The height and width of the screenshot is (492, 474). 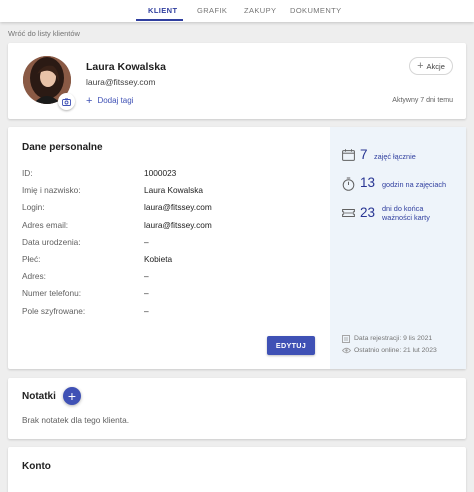 What do you see at coordinates (414, 184) in the screenshot?
I see `hours-text: godzin na zajęciach` at bounding box center [414, 184].